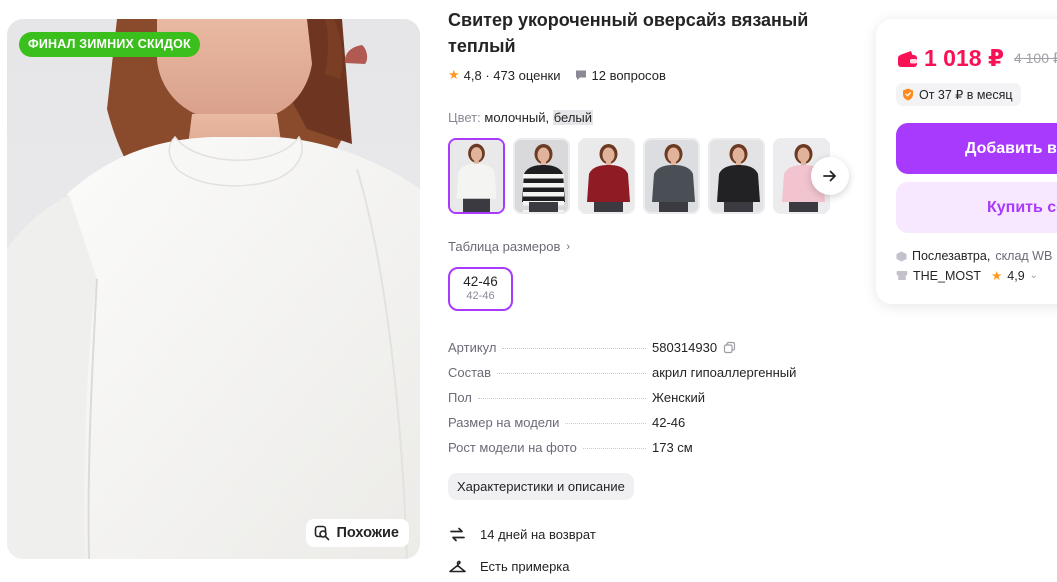 The width and height of the screenshot is (1057, 582). What do you see at coordinates (997, 276) in the screenshot?
I see `seller-star-icon: ★` at bounding box center [997, 276].